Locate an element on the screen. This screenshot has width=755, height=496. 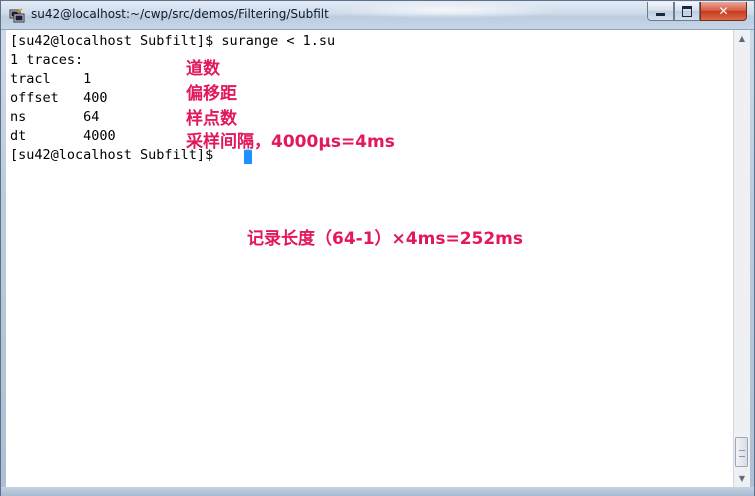
terminal-line-offset: offset 400 is located at coordinates (59, 98).